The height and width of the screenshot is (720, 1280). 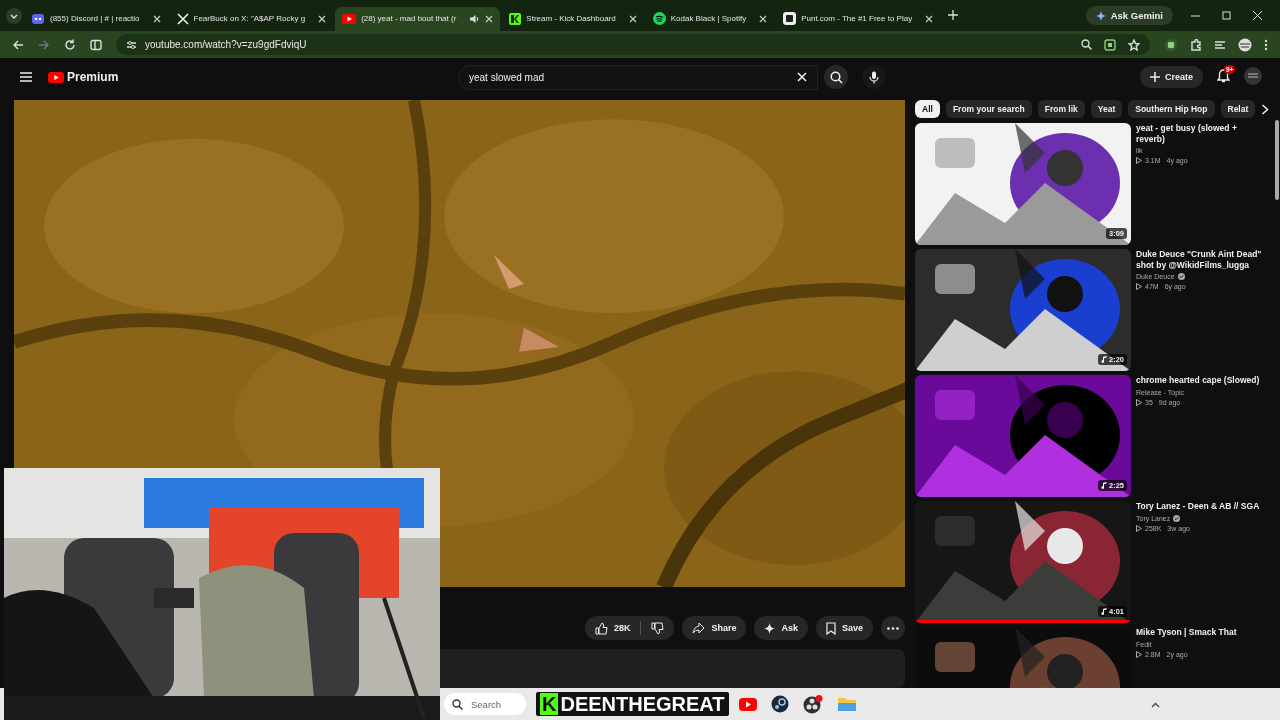 What do you see at coordinates (418, 18) in the screenshot?
I see `browser-tab: (28) yeat - mad bout that (r` at bounding box center [418, 18].